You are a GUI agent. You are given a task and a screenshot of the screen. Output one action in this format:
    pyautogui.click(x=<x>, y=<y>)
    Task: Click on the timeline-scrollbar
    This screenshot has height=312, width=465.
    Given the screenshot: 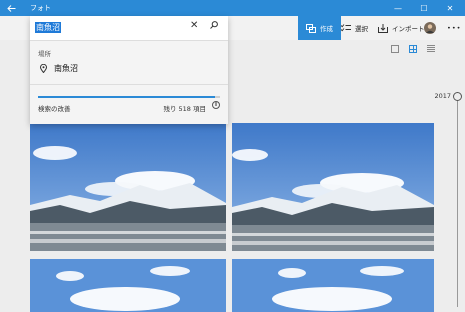 What is the action you would take?
    pyautogui.click(x=457, y=199)
    